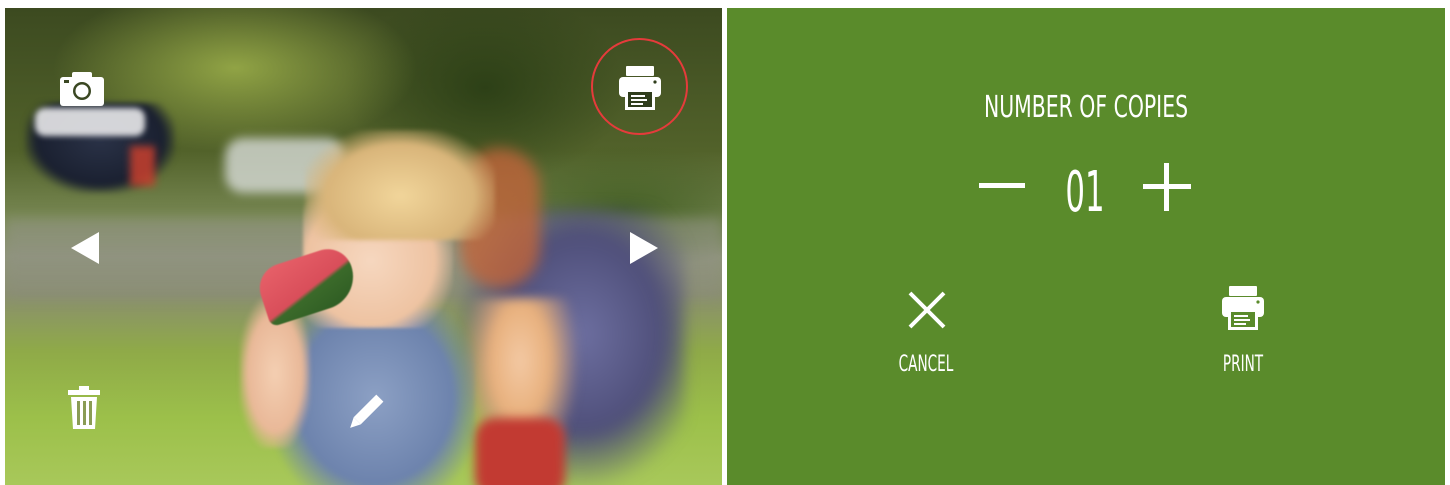 This screenshot has height=485, width=1450. I want to click on print-button, so click(640, 90).